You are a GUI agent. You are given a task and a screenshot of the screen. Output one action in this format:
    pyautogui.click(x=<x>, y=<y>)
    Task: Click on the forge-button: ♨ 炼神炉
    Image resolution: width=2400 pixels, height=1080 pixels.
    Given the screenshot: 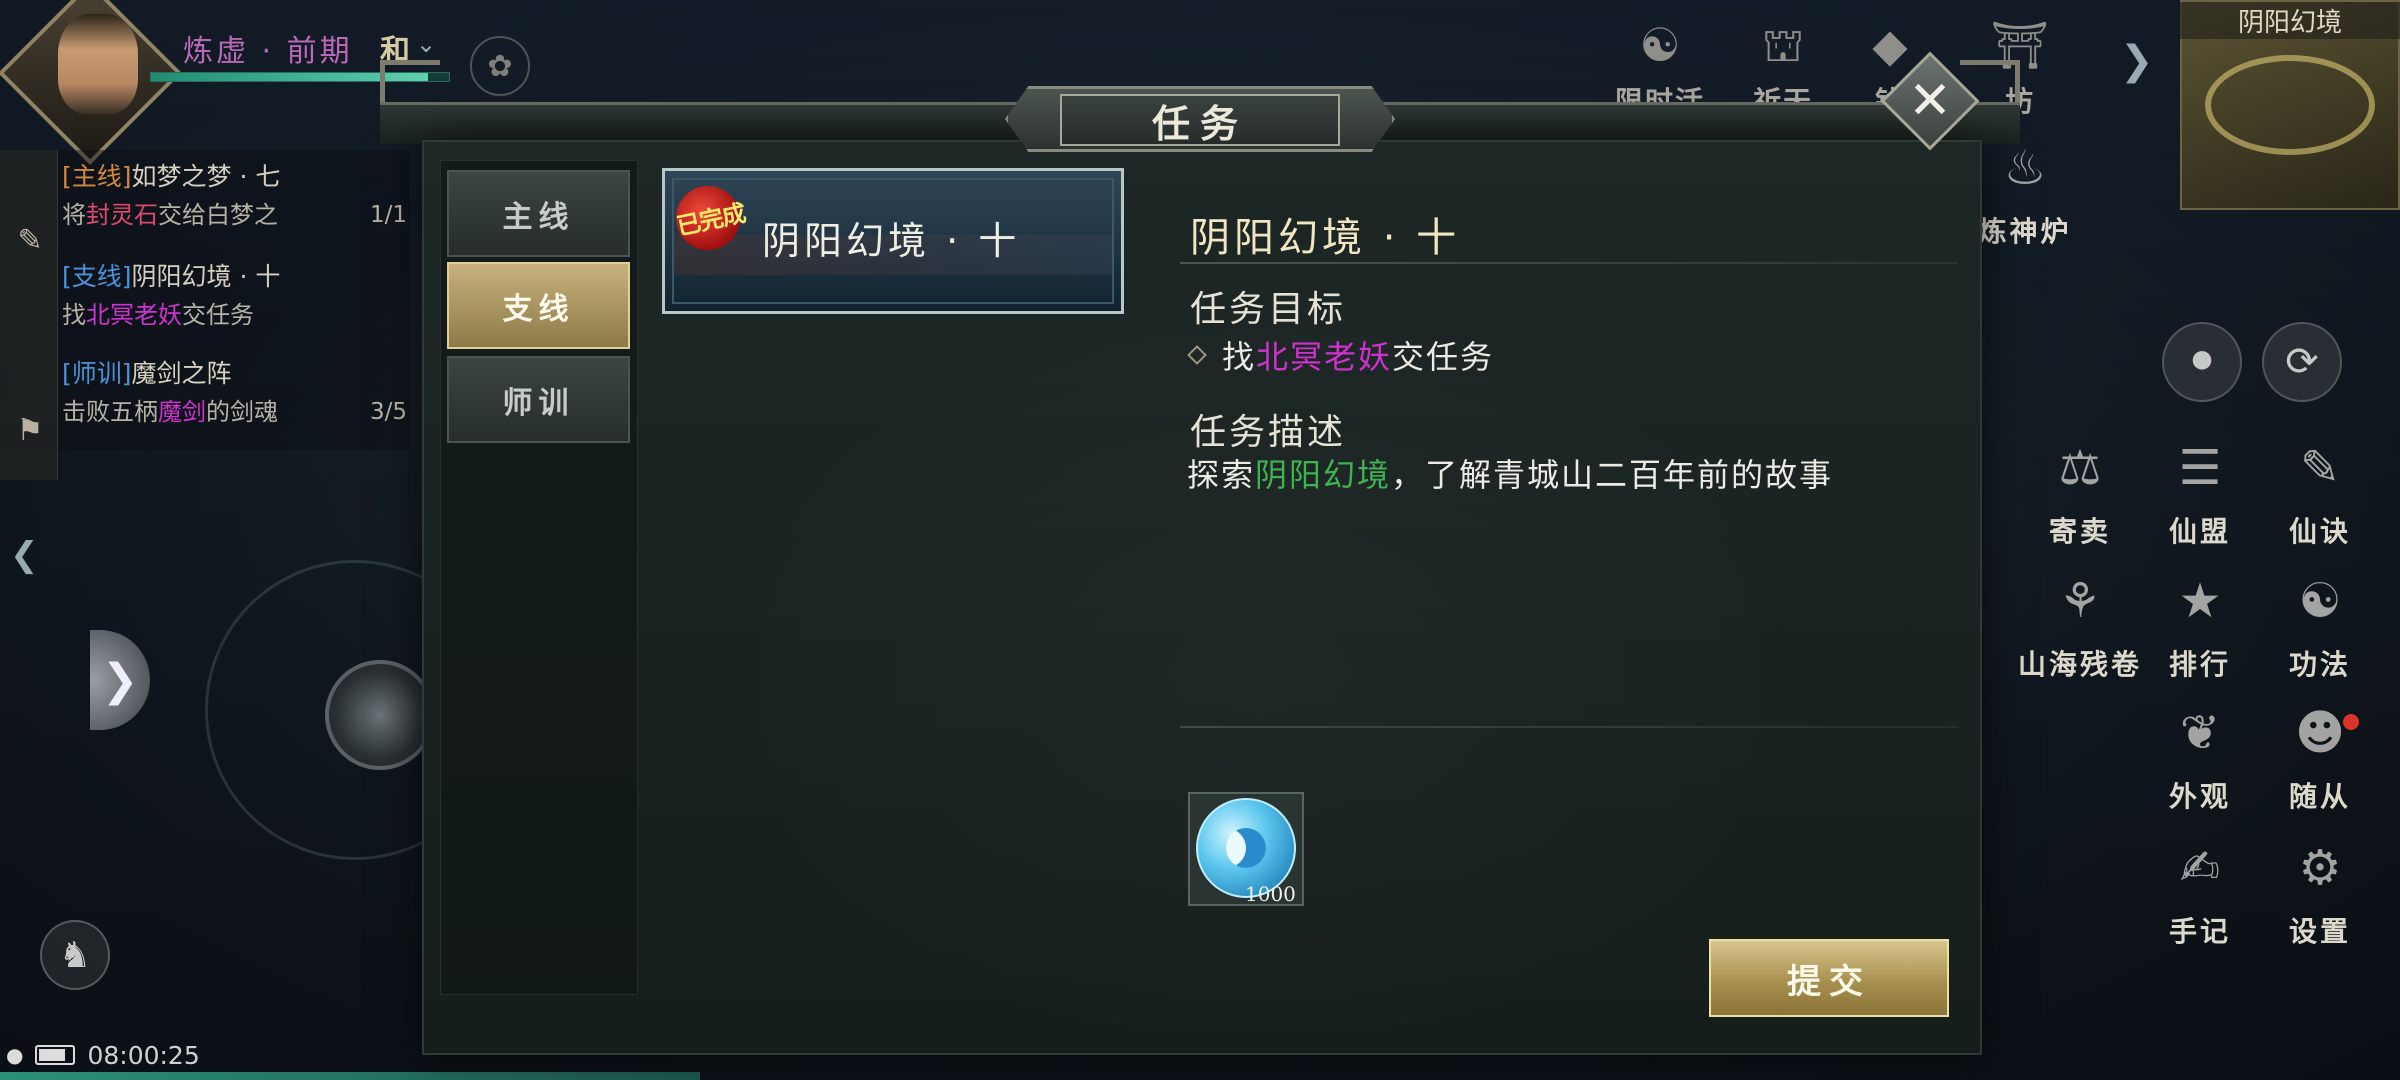 What is the action you would take?
    pyautogui.click(x=2025, y=195)
    